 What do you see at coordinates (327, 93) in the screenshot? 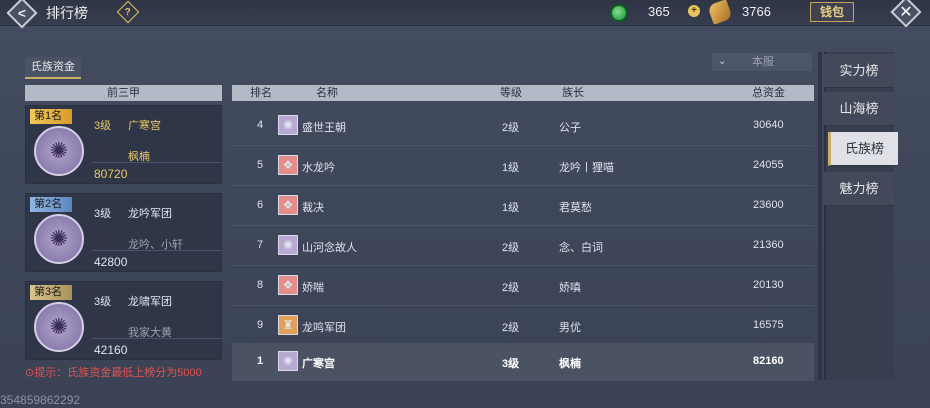
I see `col-name: 名称` at bounding box center [327, 93].